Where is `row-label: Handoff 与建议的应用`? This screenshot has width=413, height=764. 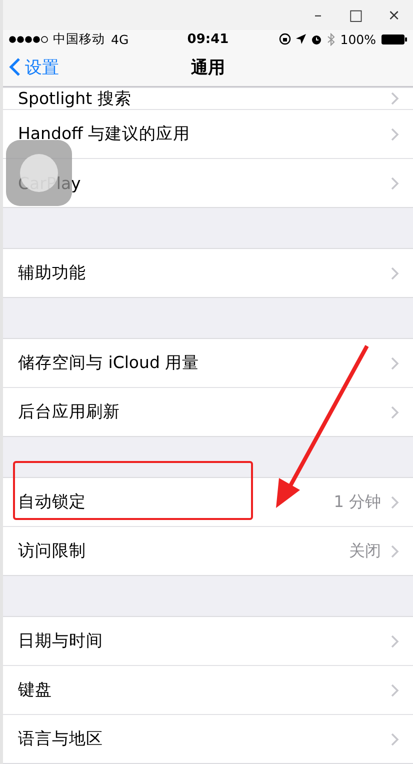
row-label: Handoff 与建议的应用 is located at coordinates (105, 134).